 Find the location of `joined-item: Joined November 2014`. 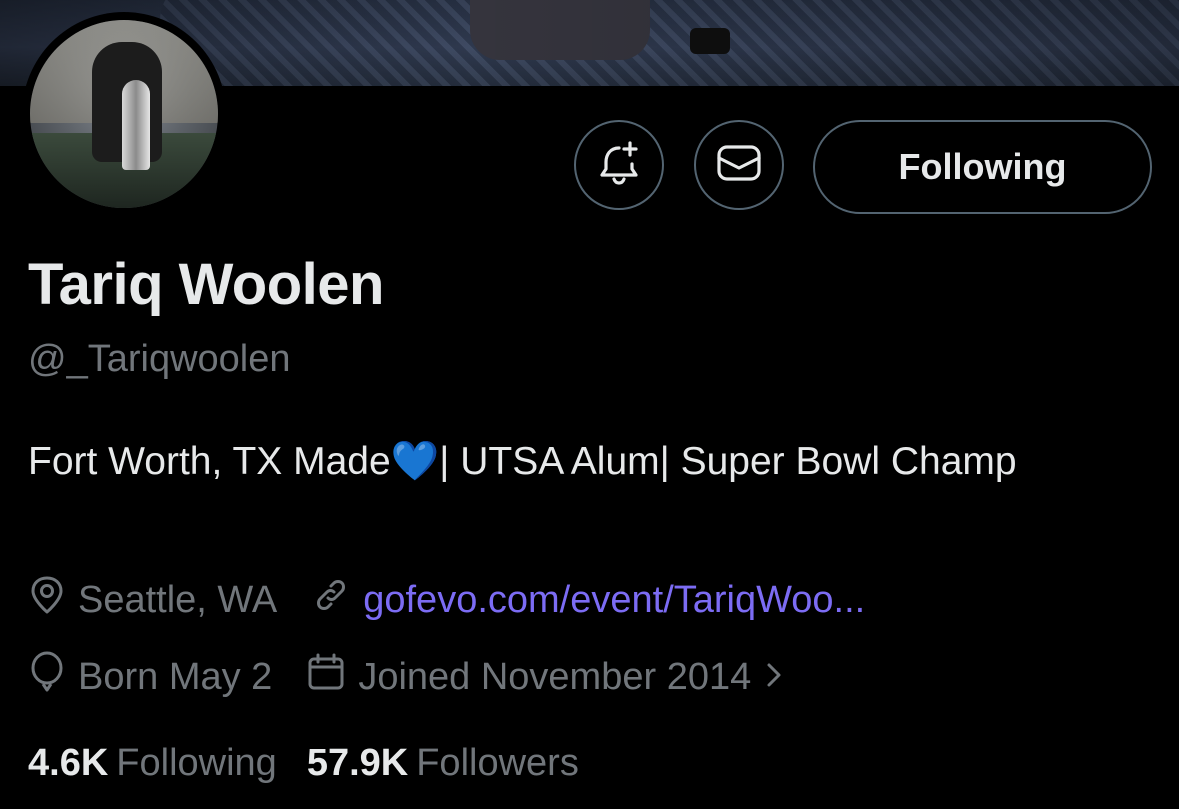

joined-item: Joined November 2014 is located at coordinates (550, 677).